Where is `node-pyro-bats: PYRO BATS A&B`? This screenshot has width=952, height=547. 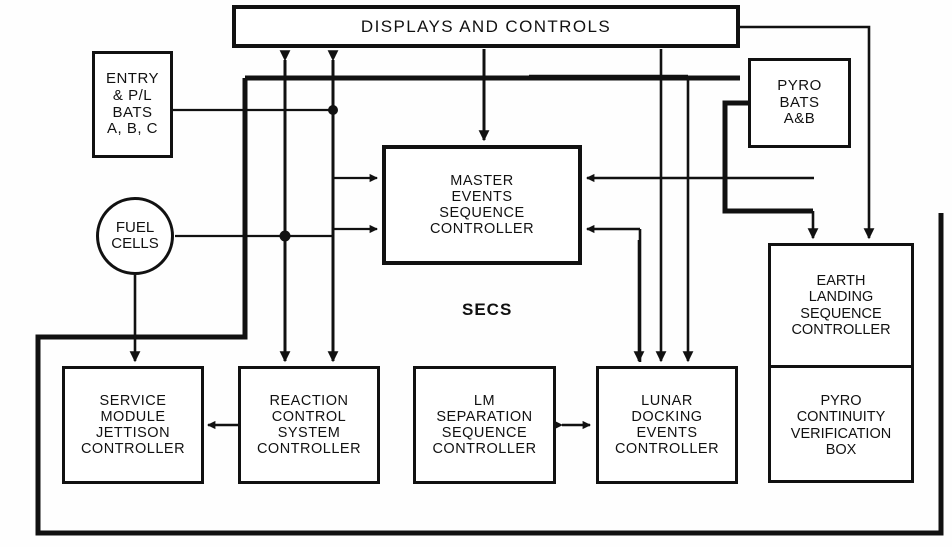 node-pyro-bats: PYRO BATS A&B is located at coordinates (799, 103).